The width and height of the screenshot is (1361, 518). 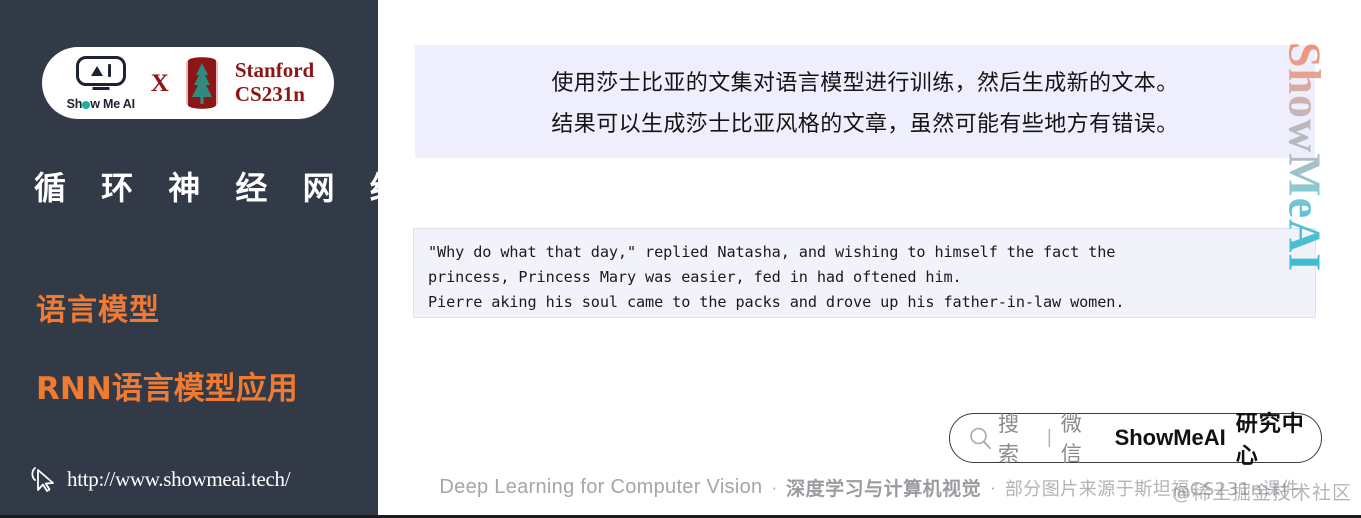 What do you see at coordinates (42, 479) in the screenshot?
I see `mouse-pointer-icon` at bounding box center [42, 479].